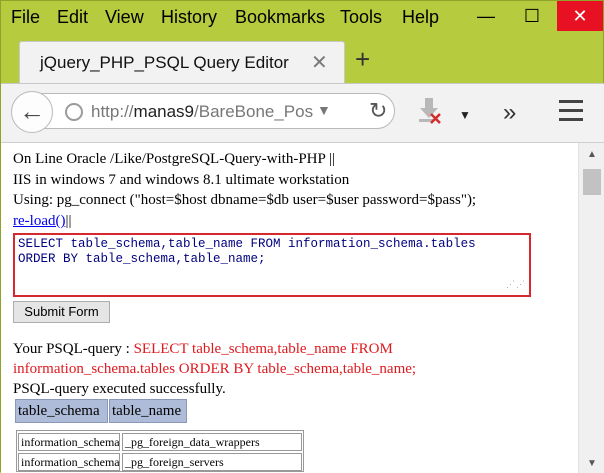 The width and height of the screenshot is (604, 473). What do you see at coordinates (253, 111) in the screenshot?
I see `url-path: /BareBone_Postg` at bounding box center [253, 111].